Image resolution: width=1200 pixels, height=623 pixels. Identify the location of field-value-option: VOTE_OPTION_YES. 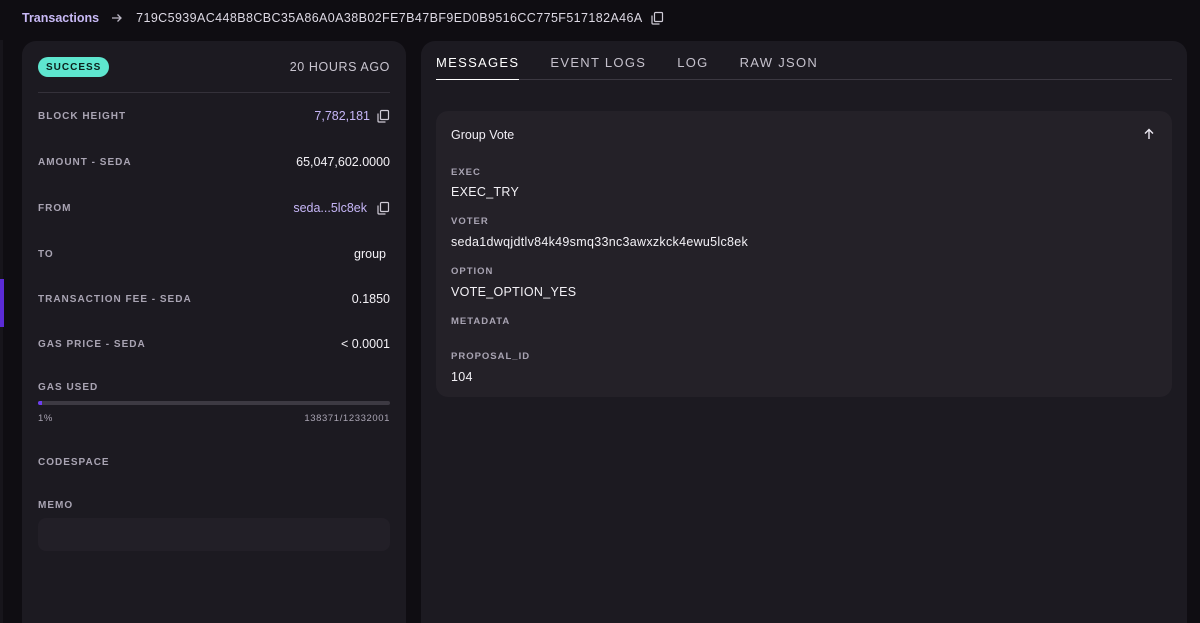
(514, 292).